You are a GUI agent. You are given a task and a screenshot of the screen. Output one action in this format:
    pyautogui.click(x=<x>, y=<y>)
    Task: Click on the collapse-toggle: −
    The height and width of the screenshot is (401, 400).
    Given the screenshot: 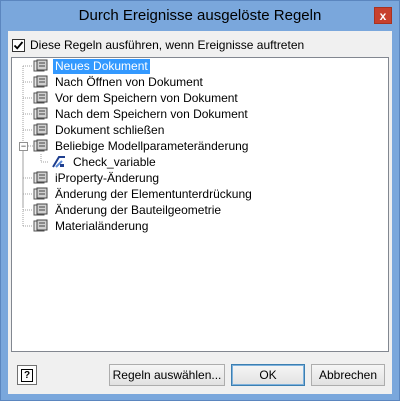 What is the action you would take?
    pyautogui.click(x=23, y=146)
    